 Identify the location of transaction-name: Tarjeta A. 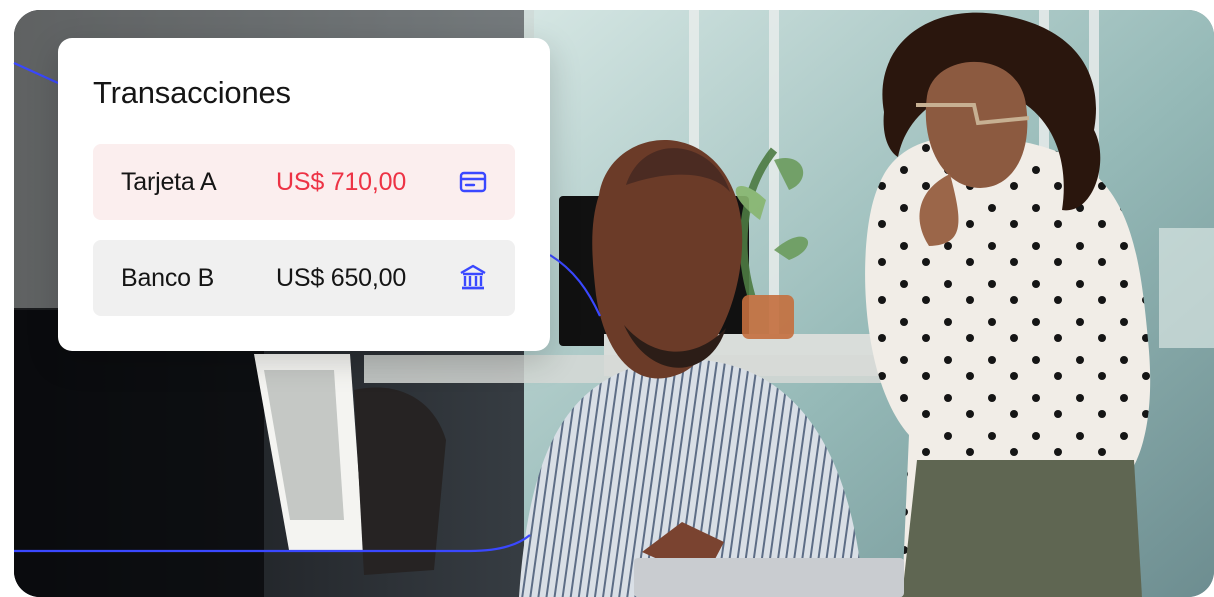
(169, 182).